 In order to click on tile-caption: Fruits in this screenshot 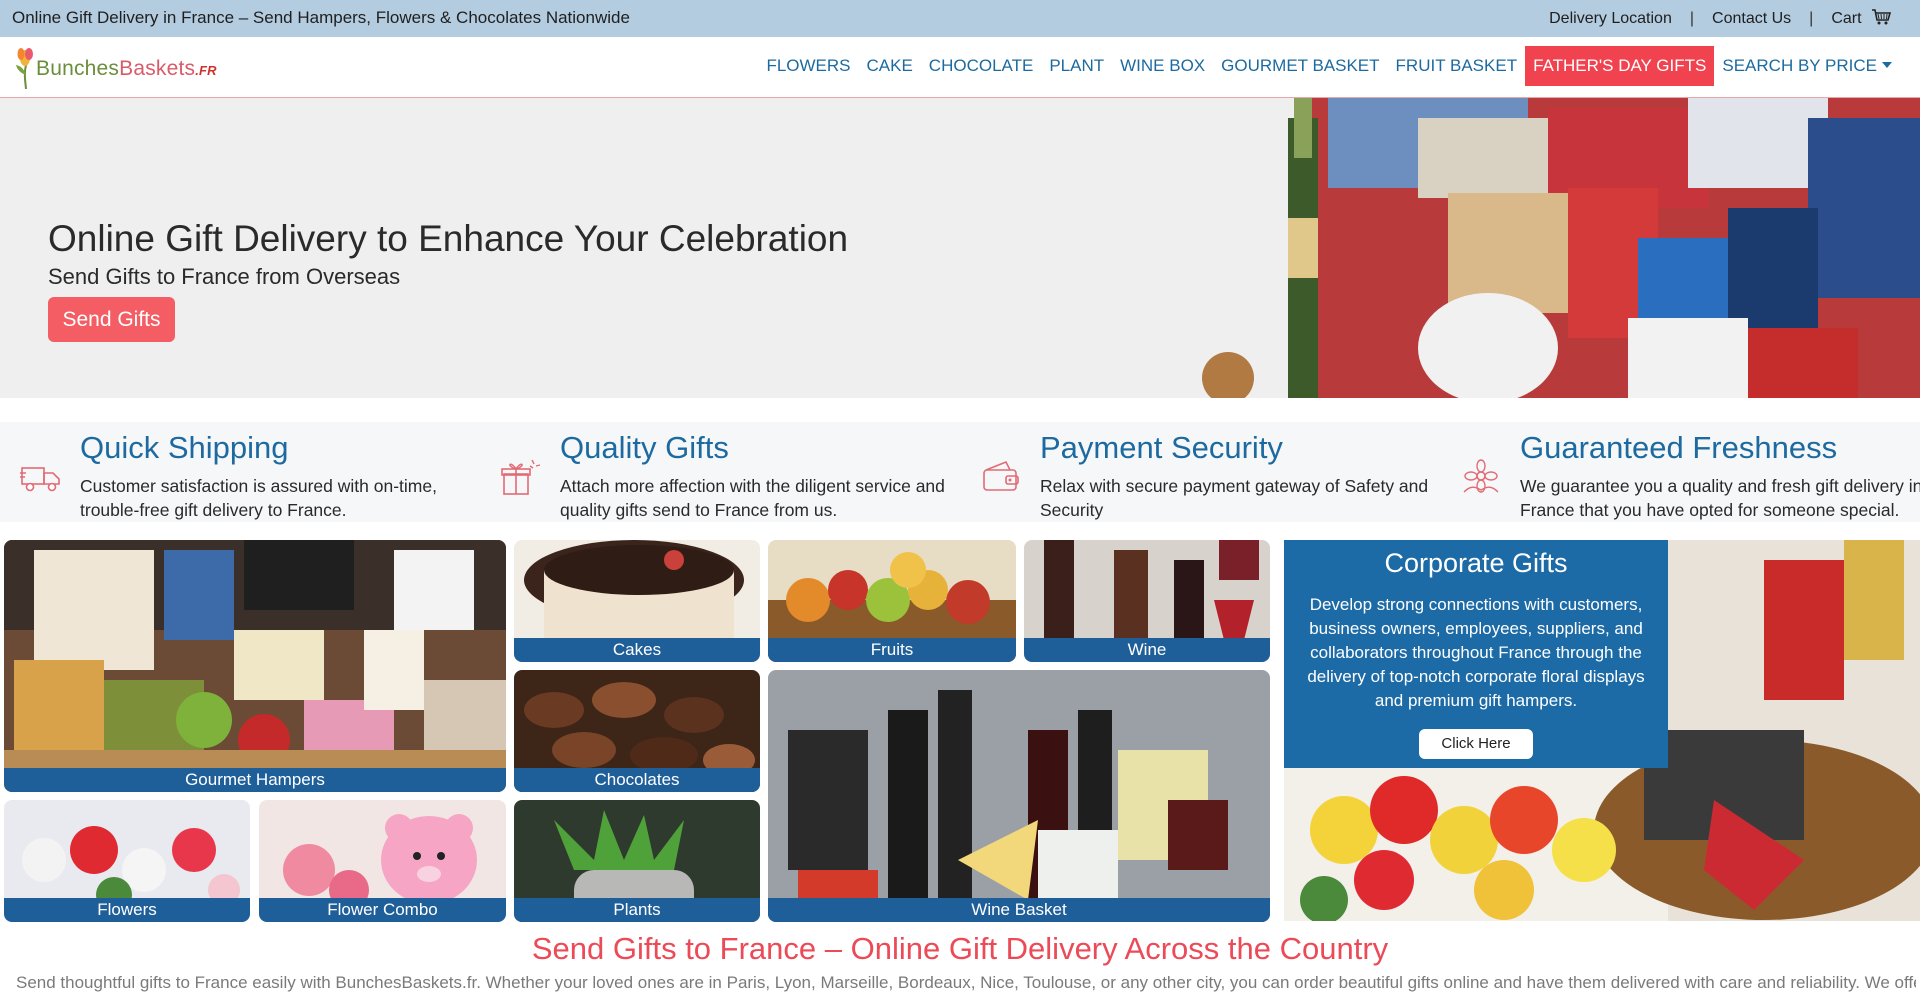, I will do `click(892, 650)`.